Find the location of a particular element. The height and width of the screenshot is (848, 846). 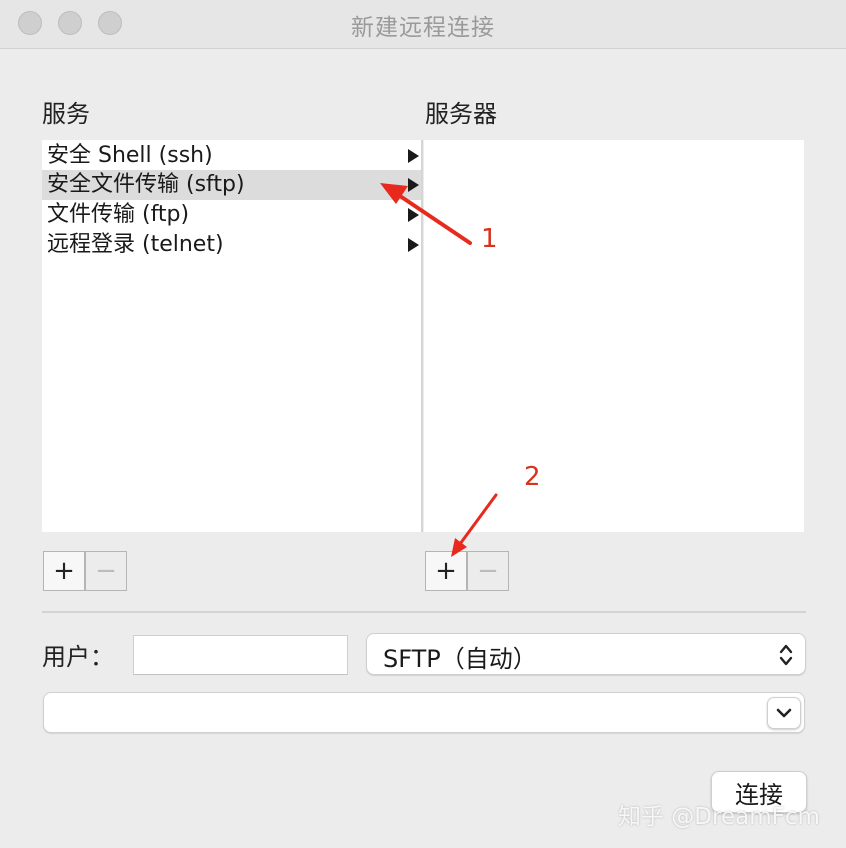

host-combo-dropdown-button is located at coordinates (784, 713).